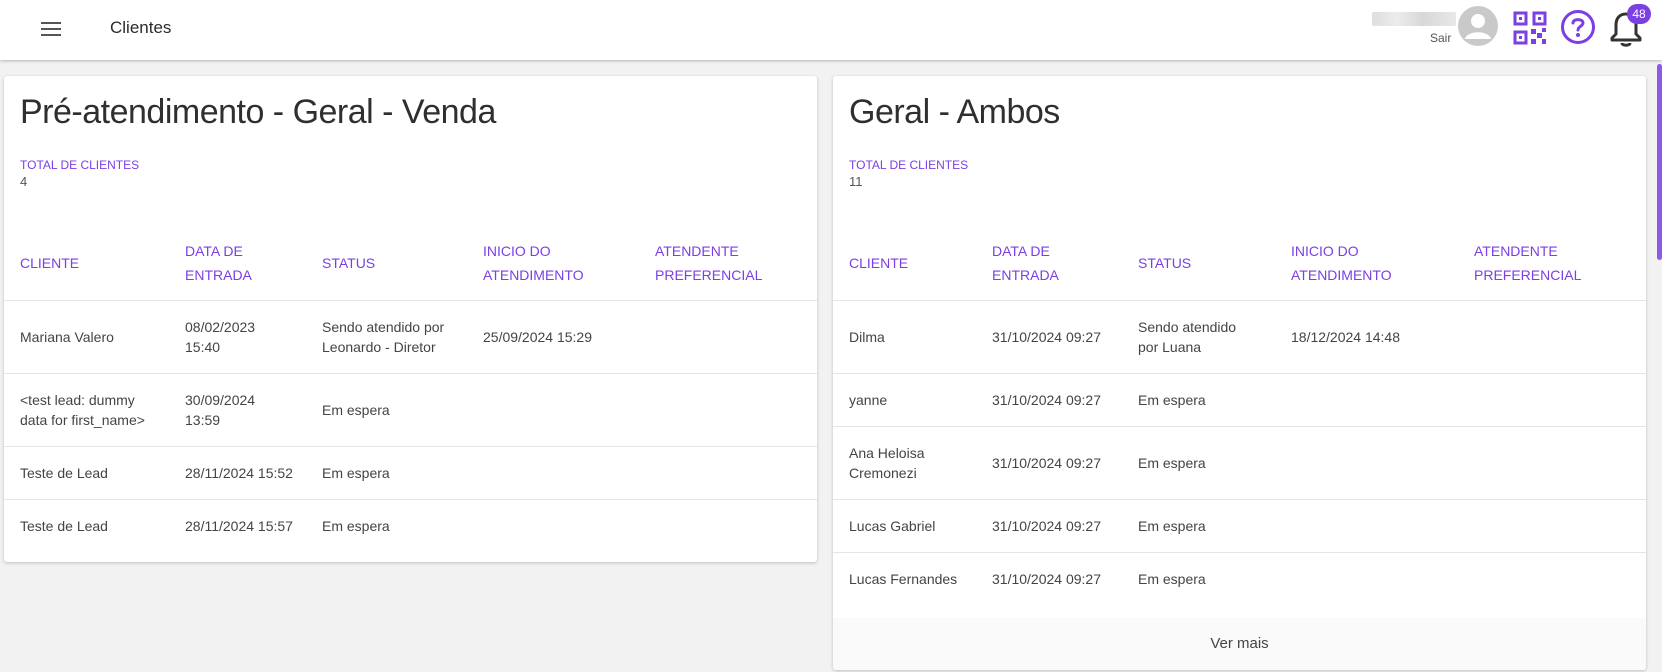 Image resolution: width=1662 pixels, height=672 pixels. Describe the element at coordinates (1187, 336) in the screenshot. I see `cell-text: Sendo atendido por Luana` at that location.